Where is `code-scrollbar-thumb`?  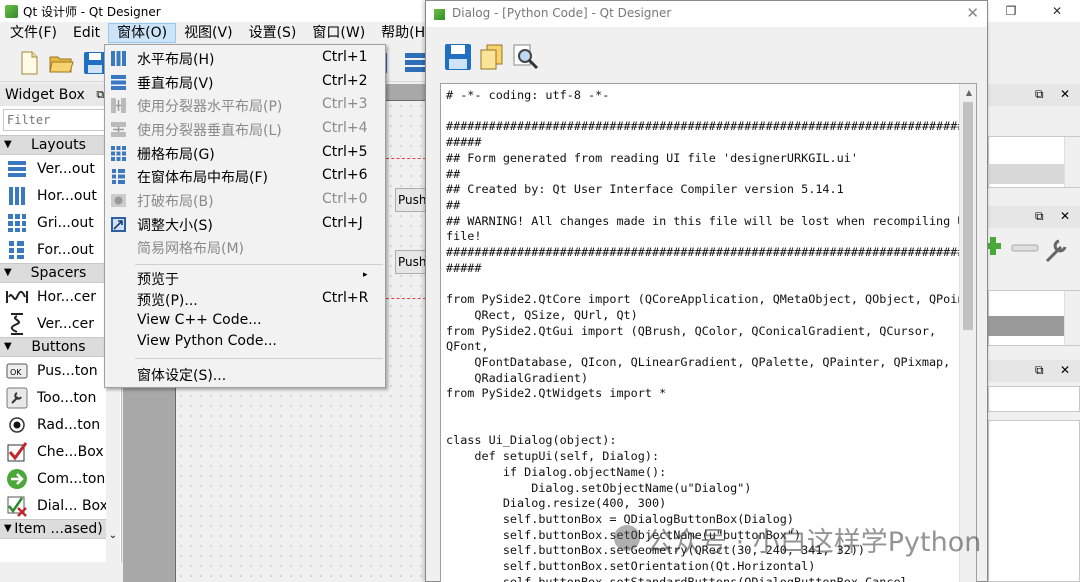 code-scrollbar-thumb is located at coordinates (968, 216).